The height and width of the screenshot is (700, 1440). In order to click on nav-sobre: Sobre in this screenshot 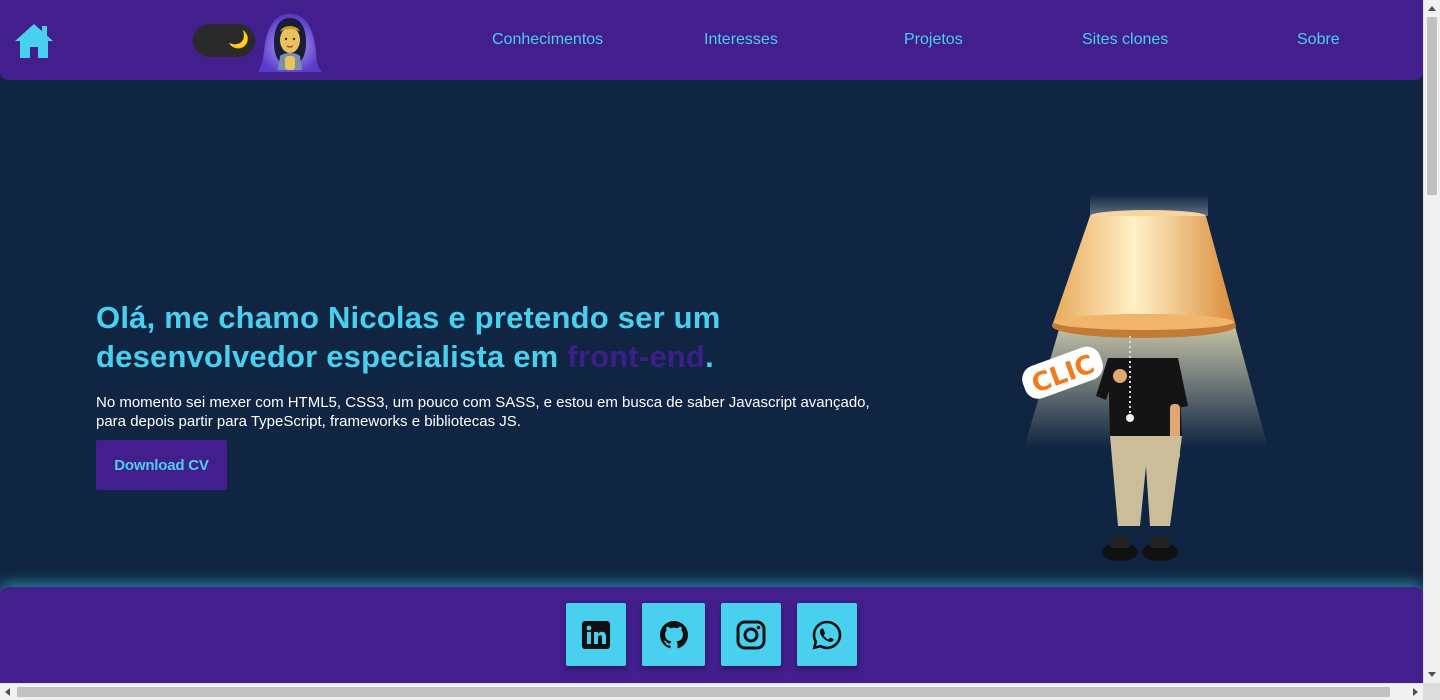, I will do `click(1318, 40)`.